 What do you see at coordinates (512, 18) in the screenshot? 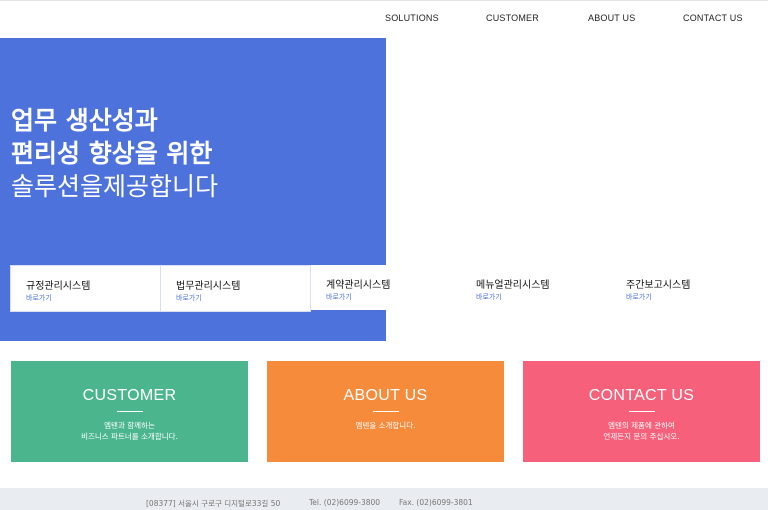
I see `nav-customer: CUSTOMER` at bounding box center [512, 18].